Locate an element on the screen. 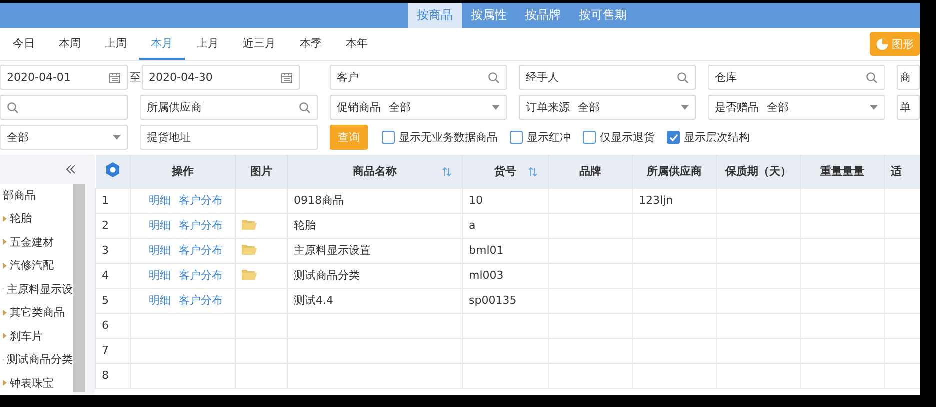 The width and height of the screenshot is (936, 407). pie-chart-icon is located at coordinates (882, 44).